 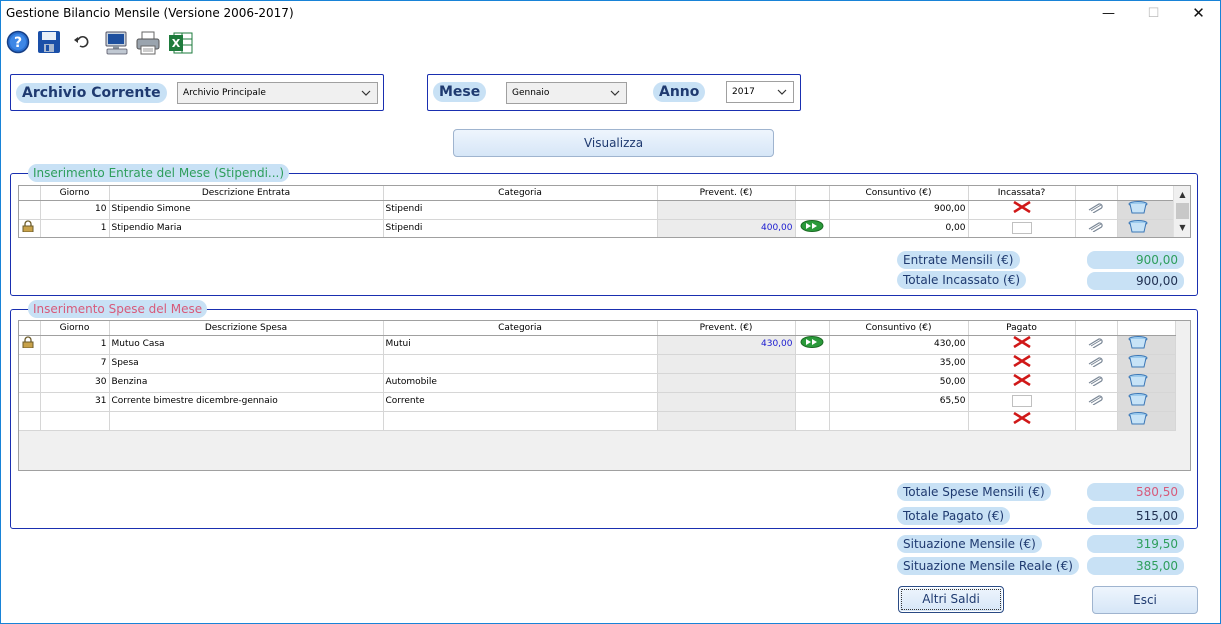 What do you see at coordinates (19, 43) in the screenshot?
I see `help-icon: ?` at bounding box center [19, 43].